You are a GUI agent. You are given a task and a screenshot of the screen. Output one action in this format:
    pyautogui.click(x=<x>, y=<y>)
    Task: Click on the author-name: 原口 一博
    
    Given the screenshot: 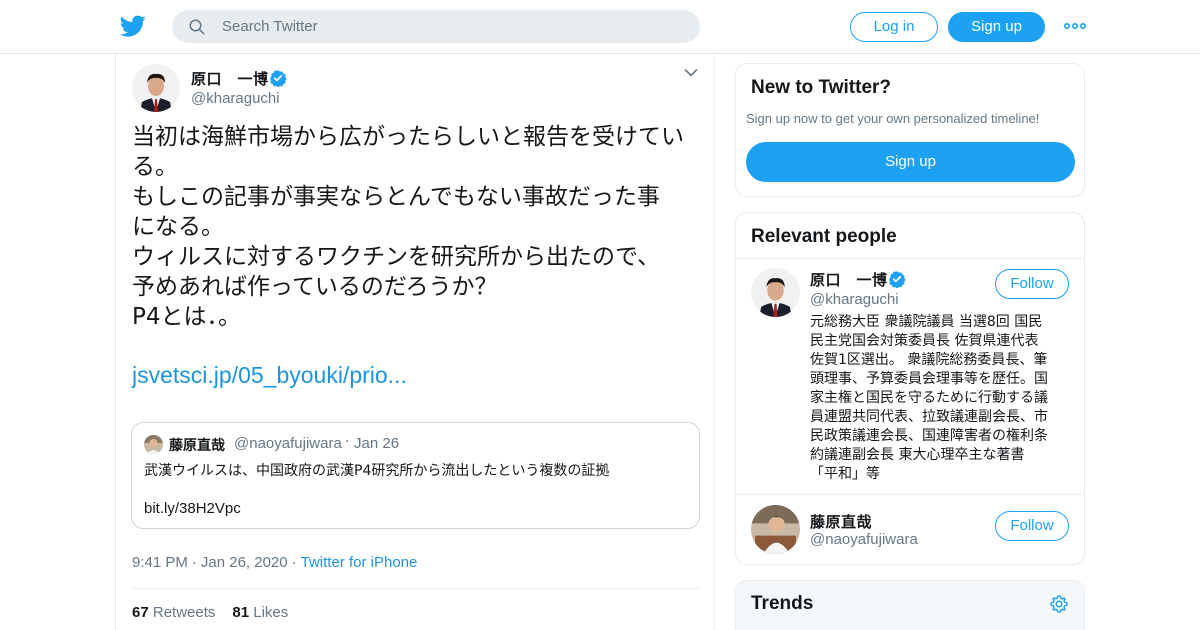 What is the action you would take?
    pyautogui.click(x=230, y=78)
    